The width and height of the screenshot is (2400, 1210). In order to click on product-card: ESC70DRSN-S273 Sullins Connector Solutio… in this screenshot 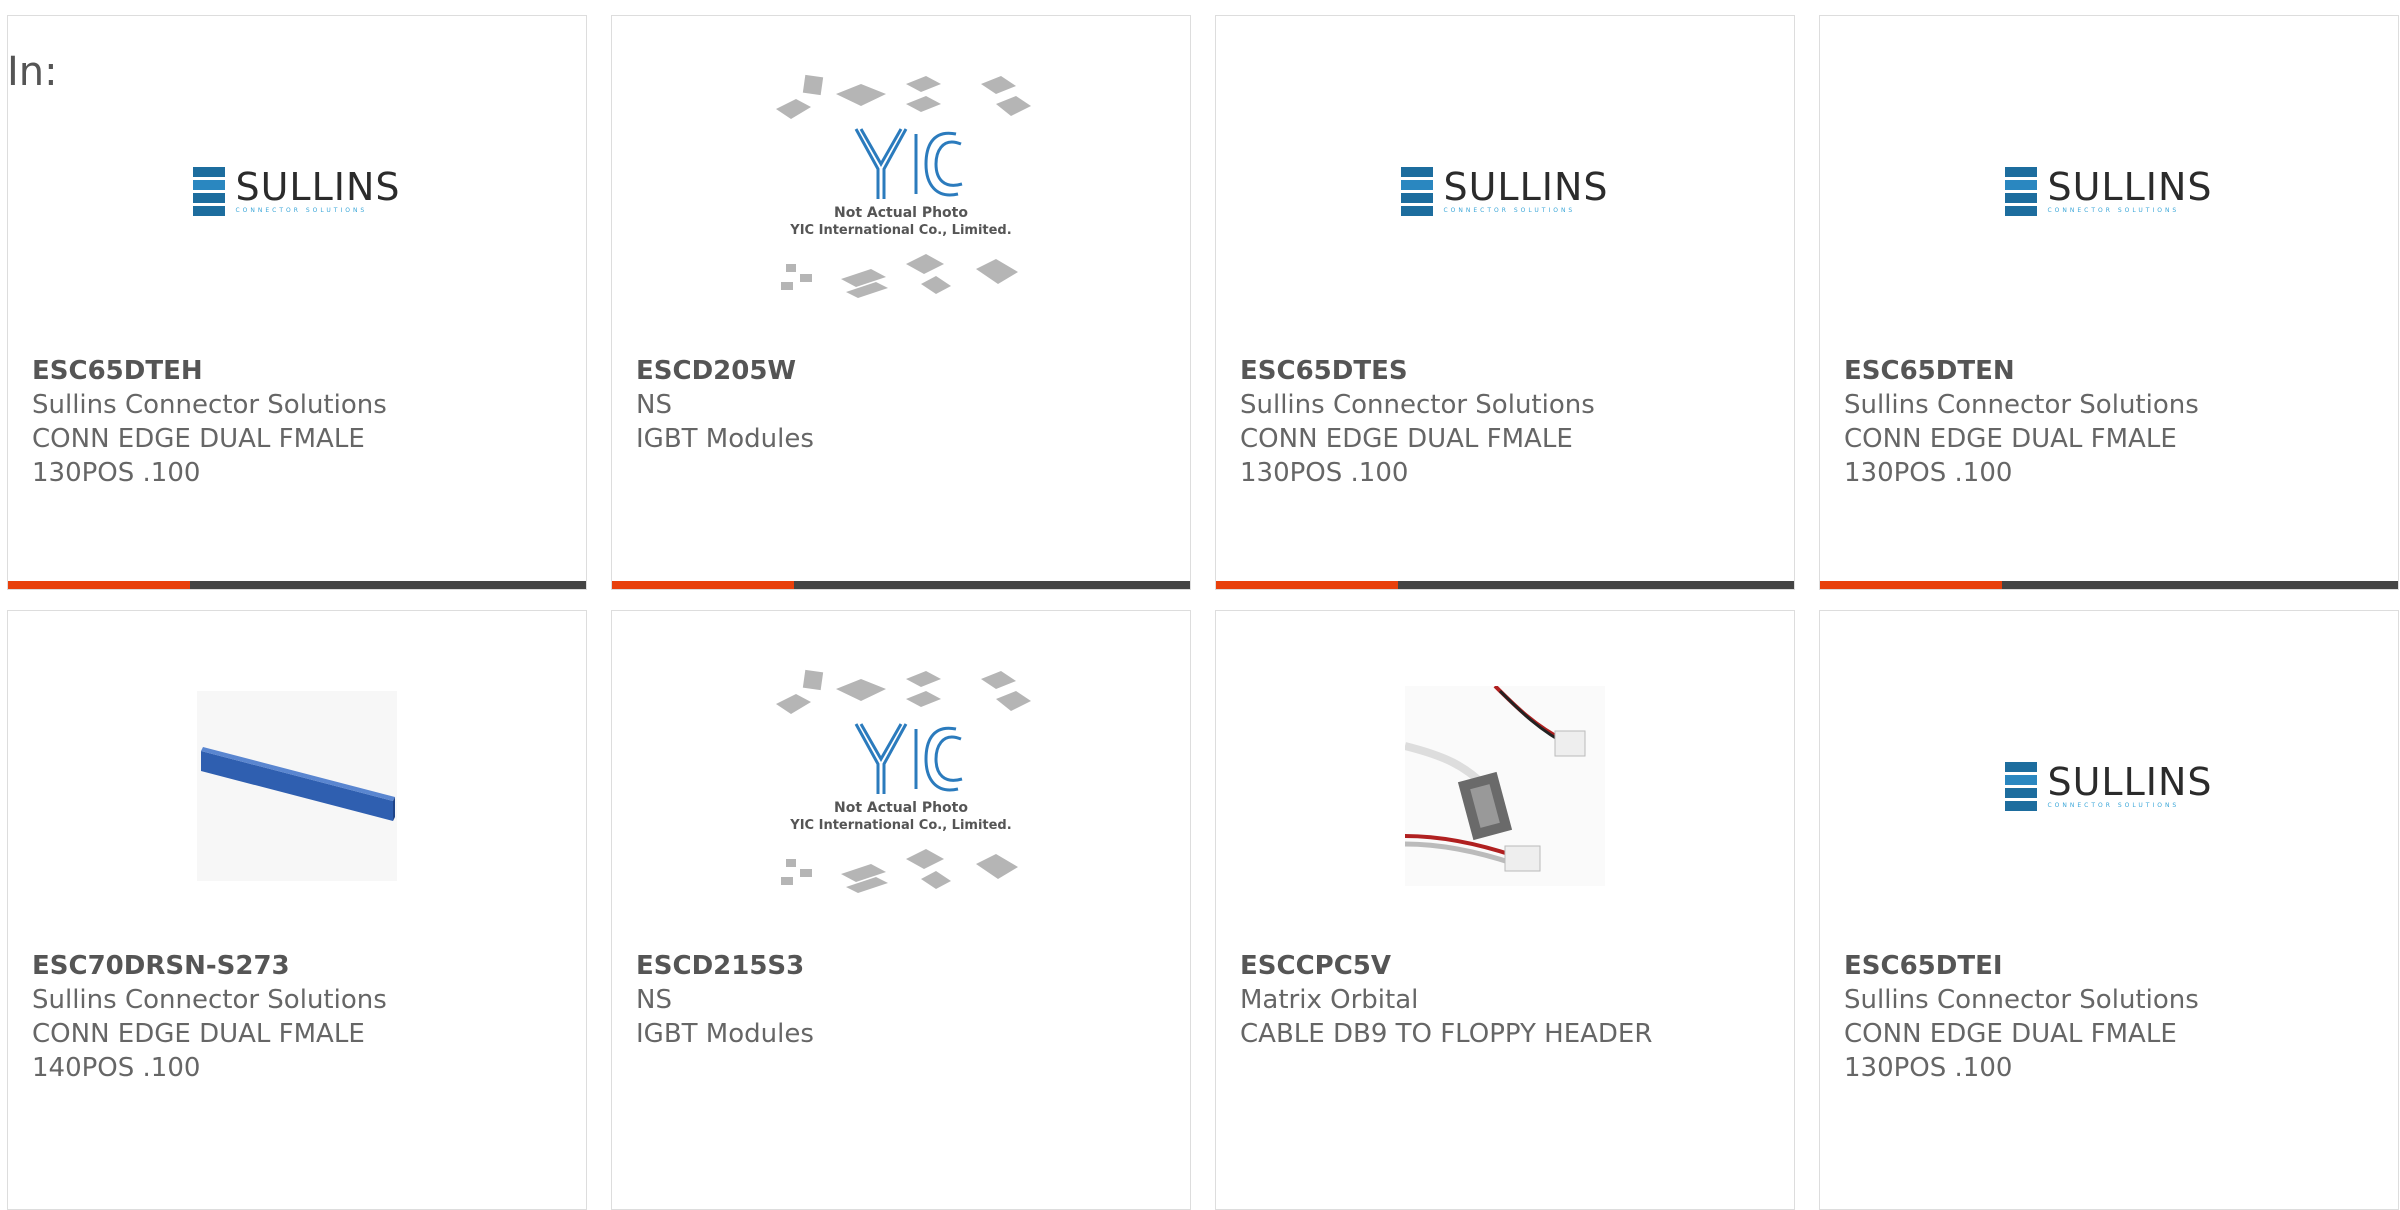, I will do `click(297, 910)`.